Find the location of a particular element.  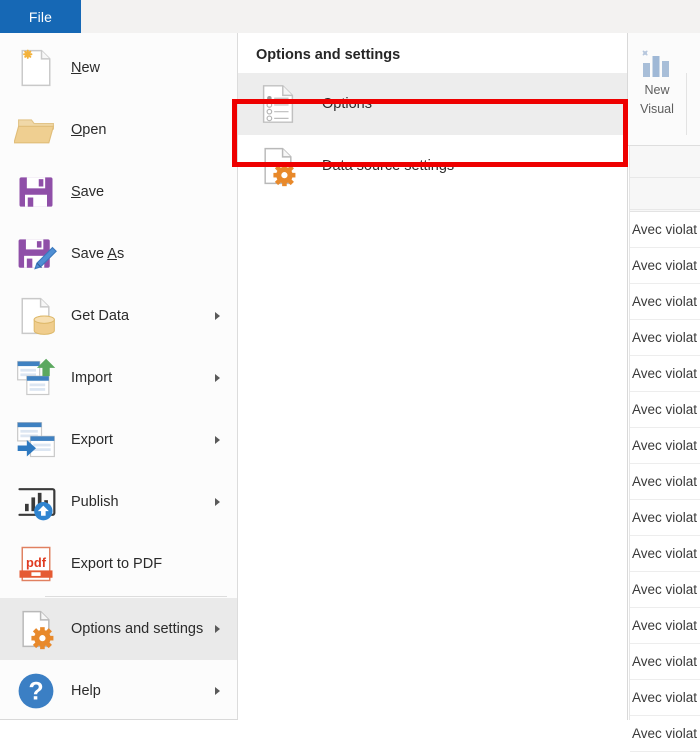

backstage-item-options: Options is located at coordinates (432, 104).